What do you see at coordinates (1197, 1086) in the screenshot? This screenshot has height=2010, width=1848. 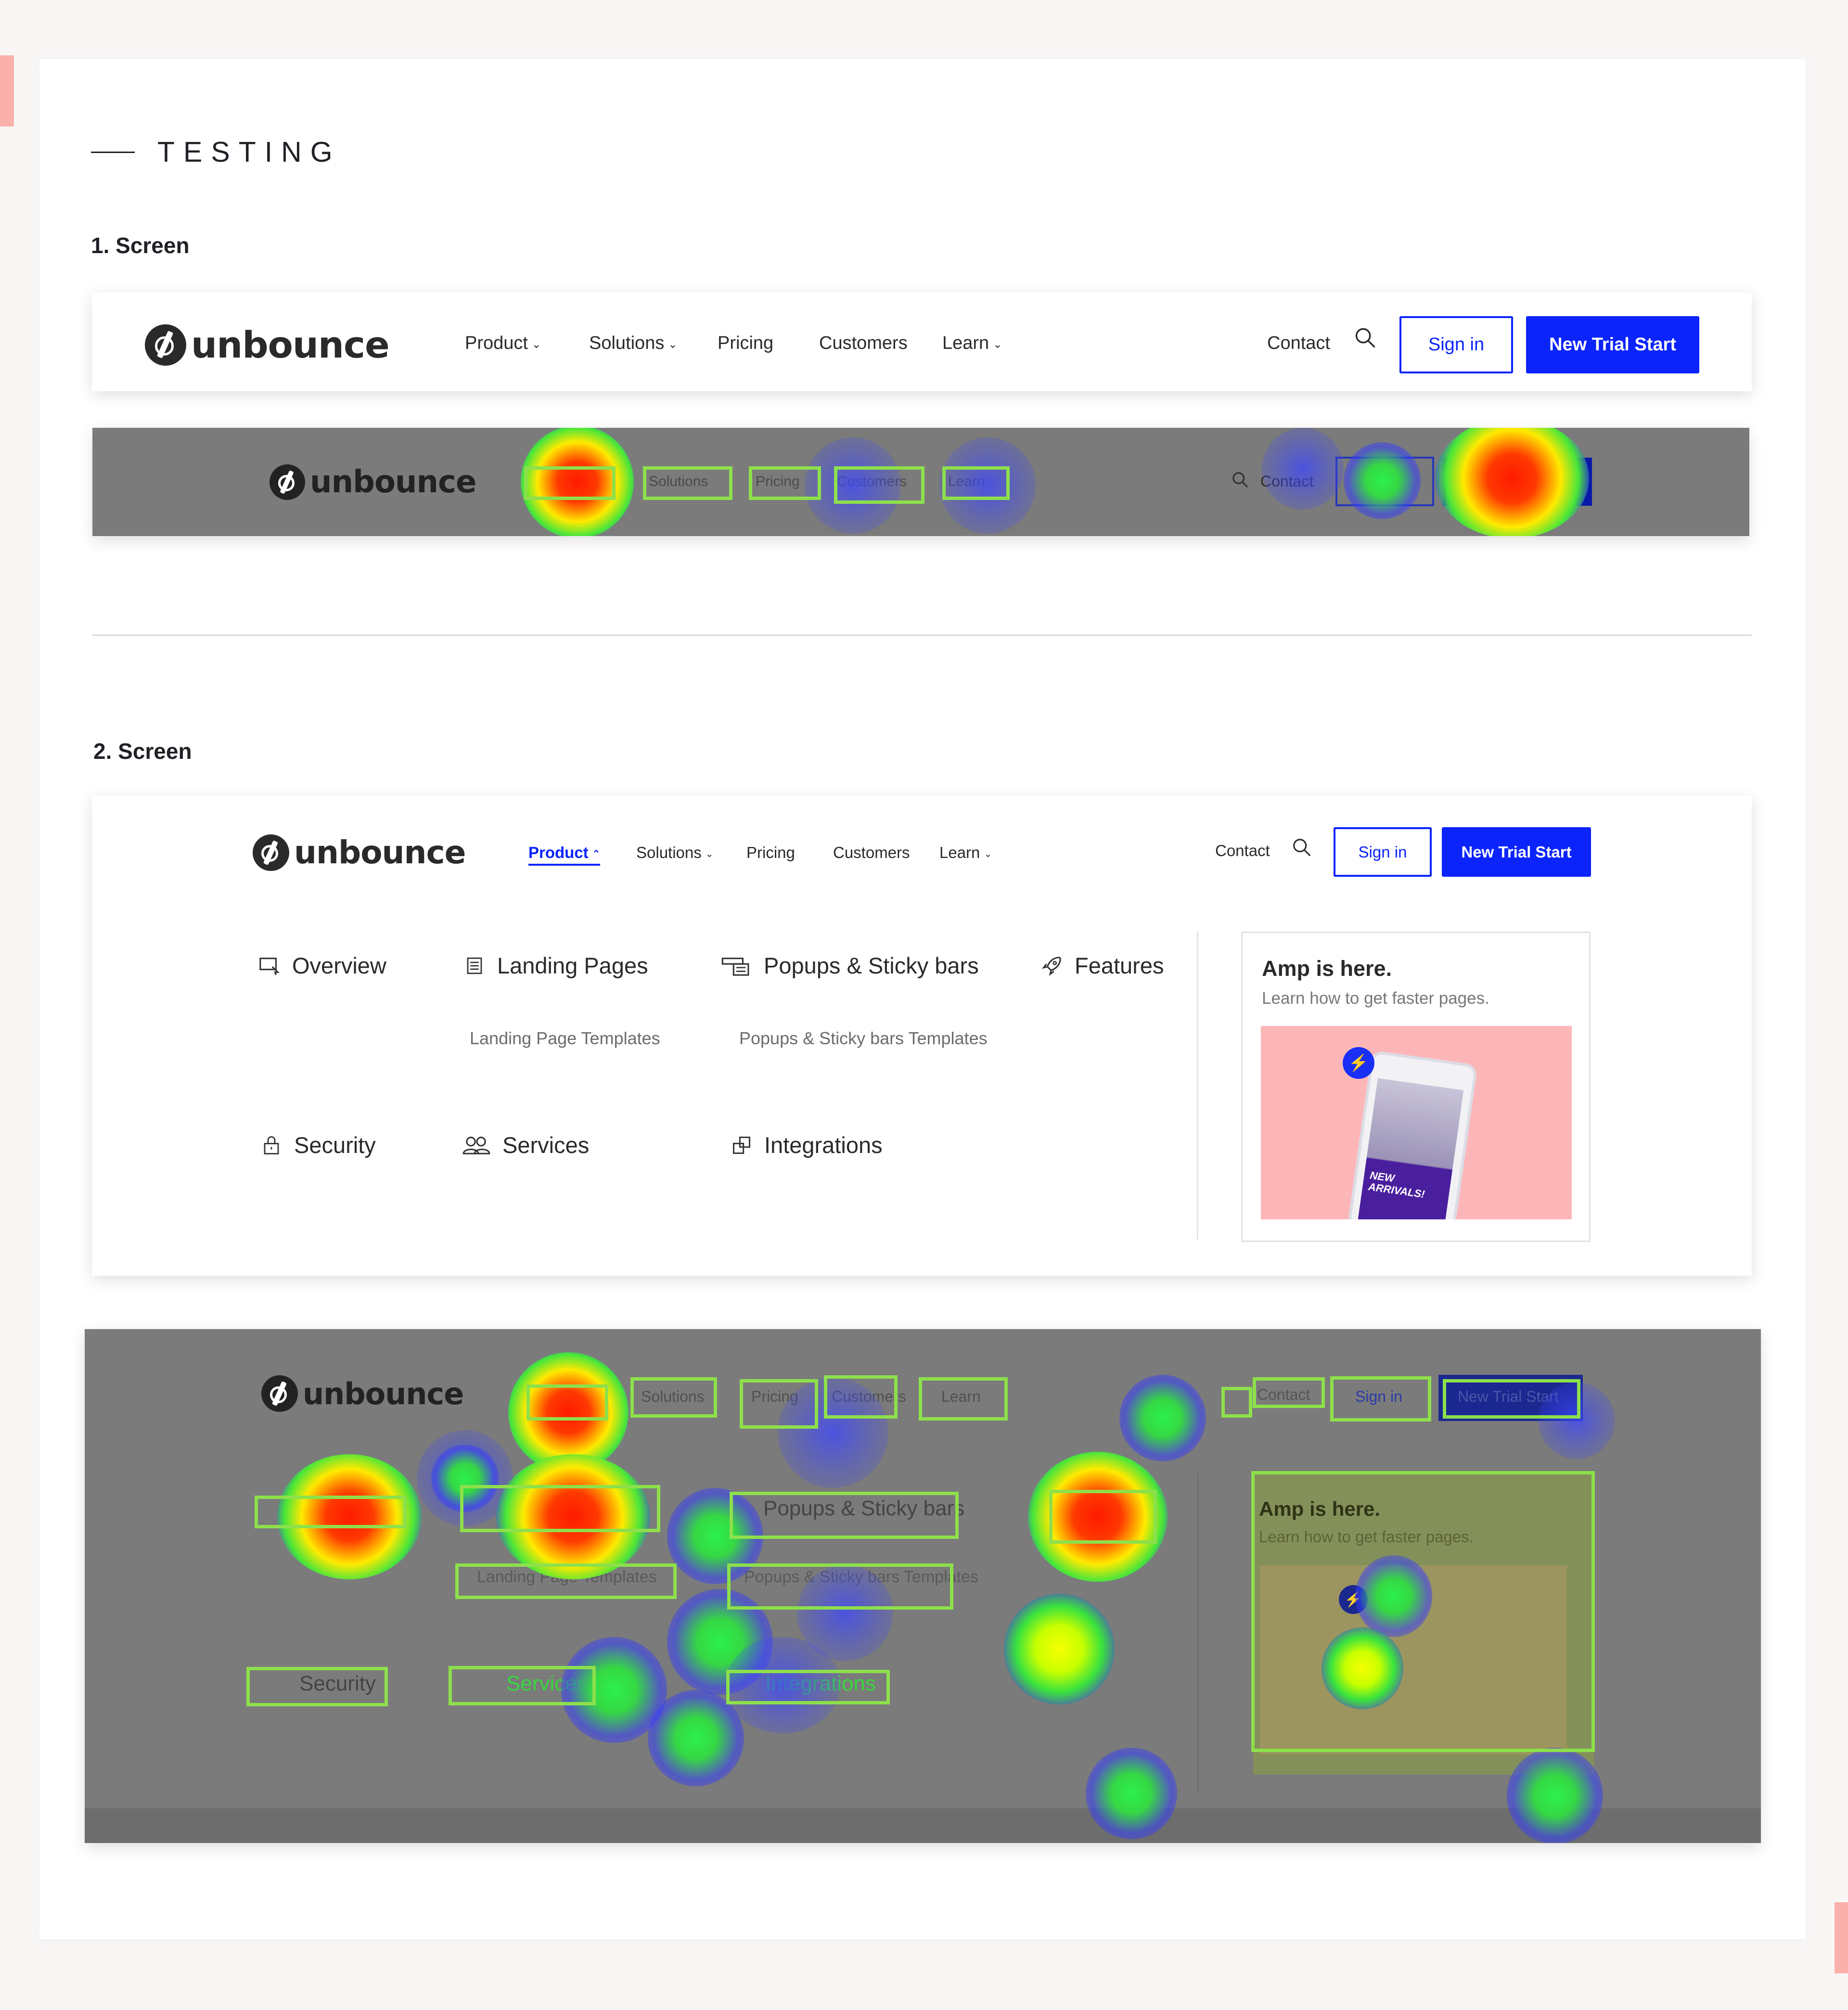 I see `menu-column-divider` at bounding box center [1197, 1086].